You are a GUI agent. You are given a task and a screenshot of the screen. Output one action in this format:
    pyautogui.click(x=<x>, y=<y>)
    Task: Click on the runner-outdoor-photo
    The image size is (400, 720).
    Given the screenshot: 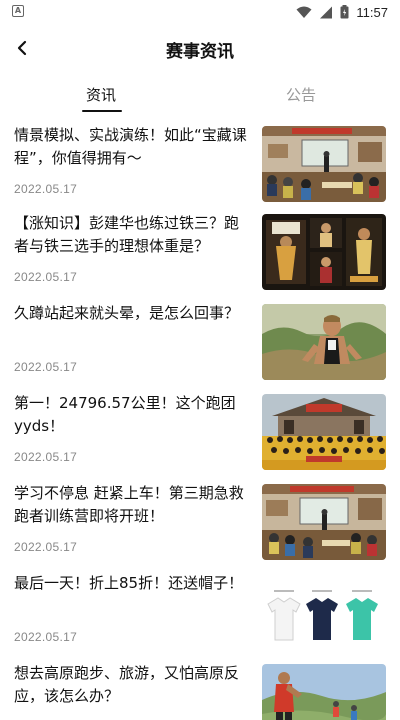 What is the action you would take?
    pyautogui.click(x=324, y=342)
    